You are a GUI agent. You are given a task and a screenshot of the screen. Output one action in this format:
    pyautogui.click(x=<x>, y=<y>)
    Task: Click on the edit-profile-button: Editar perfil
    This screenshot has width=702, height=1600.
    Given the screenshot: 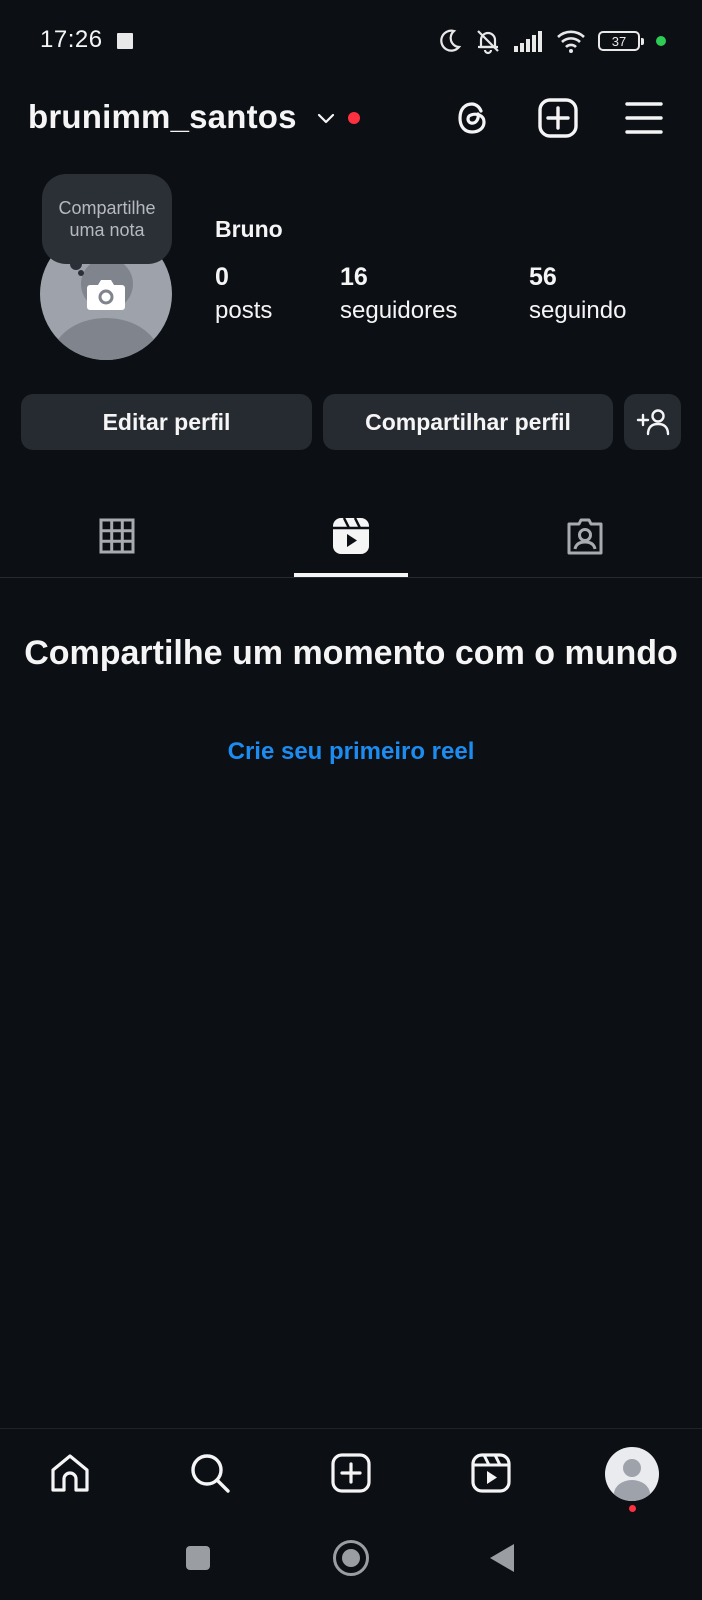 What is the action you would take?
    pyautogui.click(x=166, y=422)
    